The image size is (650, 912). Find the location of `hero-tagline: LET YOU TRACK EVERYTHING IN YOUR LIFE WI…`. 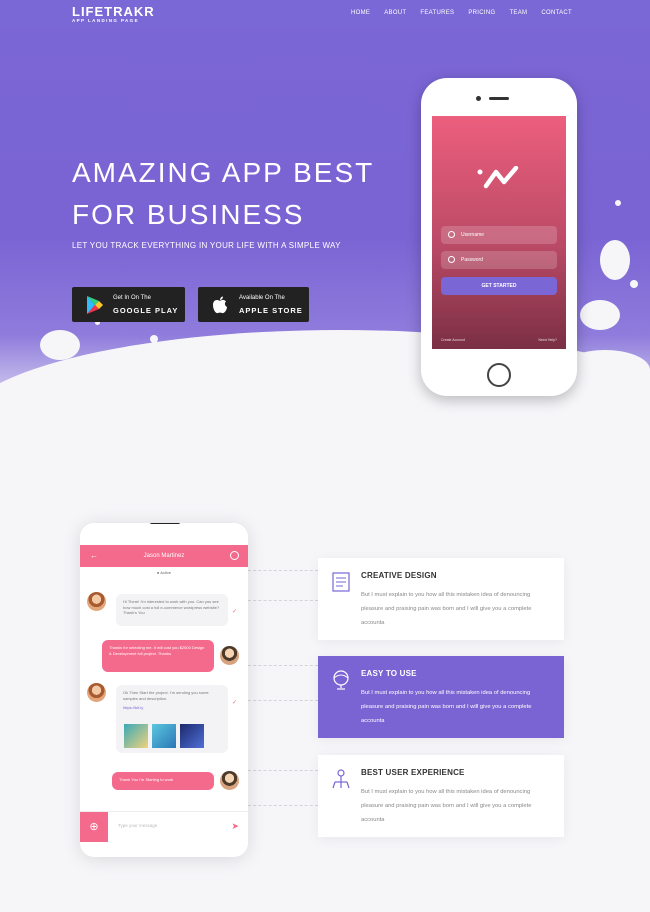

hero-tagline: LET YOU TRACK EVERYTHING IN YOUR LIFE WI… is located at coordinates (206, 245).